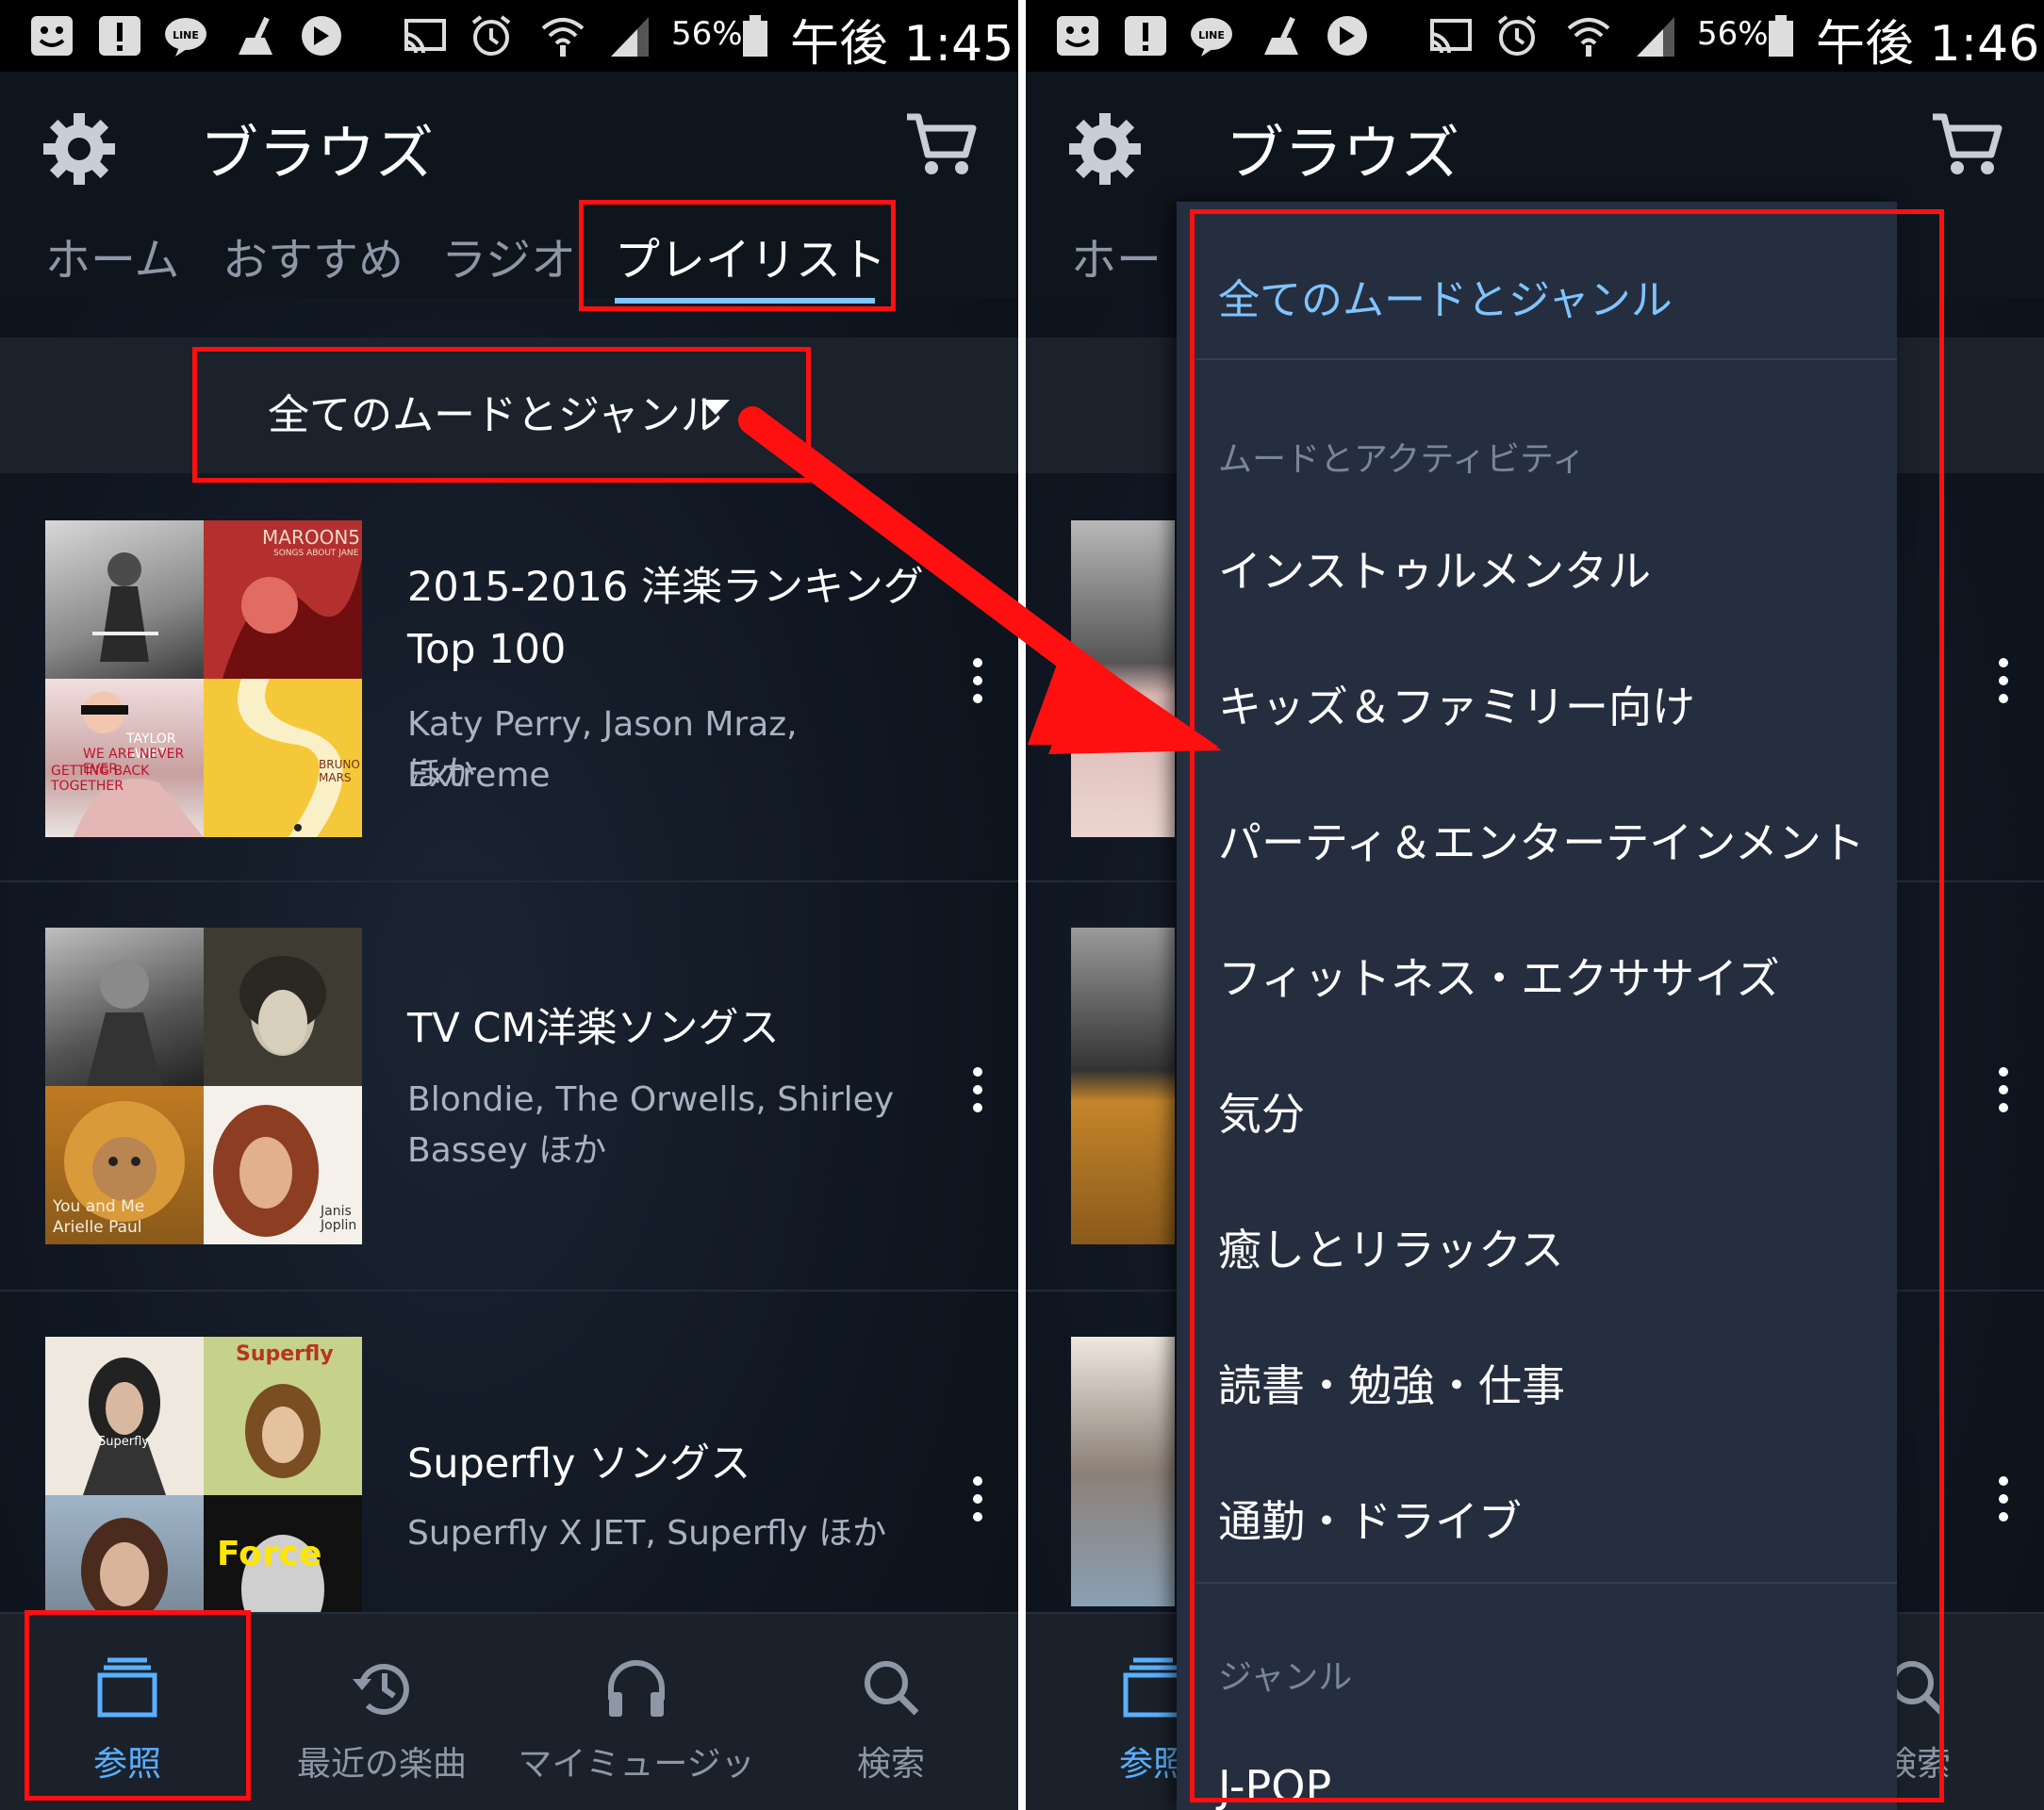  Describe the element at coordinates (283, 1165) in the screenshot. I see `album-art: Janis Joplin` at that location.